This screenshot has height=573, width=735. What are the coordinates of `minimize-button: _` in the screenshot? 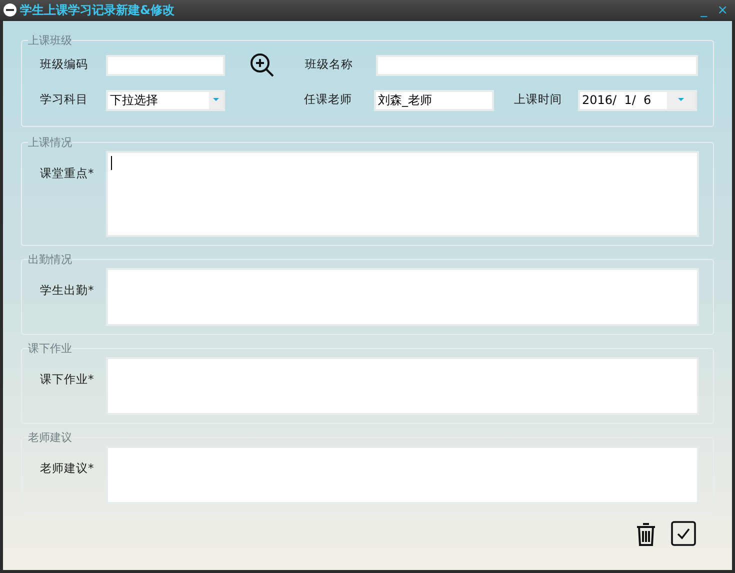 It's located at (704, 10).